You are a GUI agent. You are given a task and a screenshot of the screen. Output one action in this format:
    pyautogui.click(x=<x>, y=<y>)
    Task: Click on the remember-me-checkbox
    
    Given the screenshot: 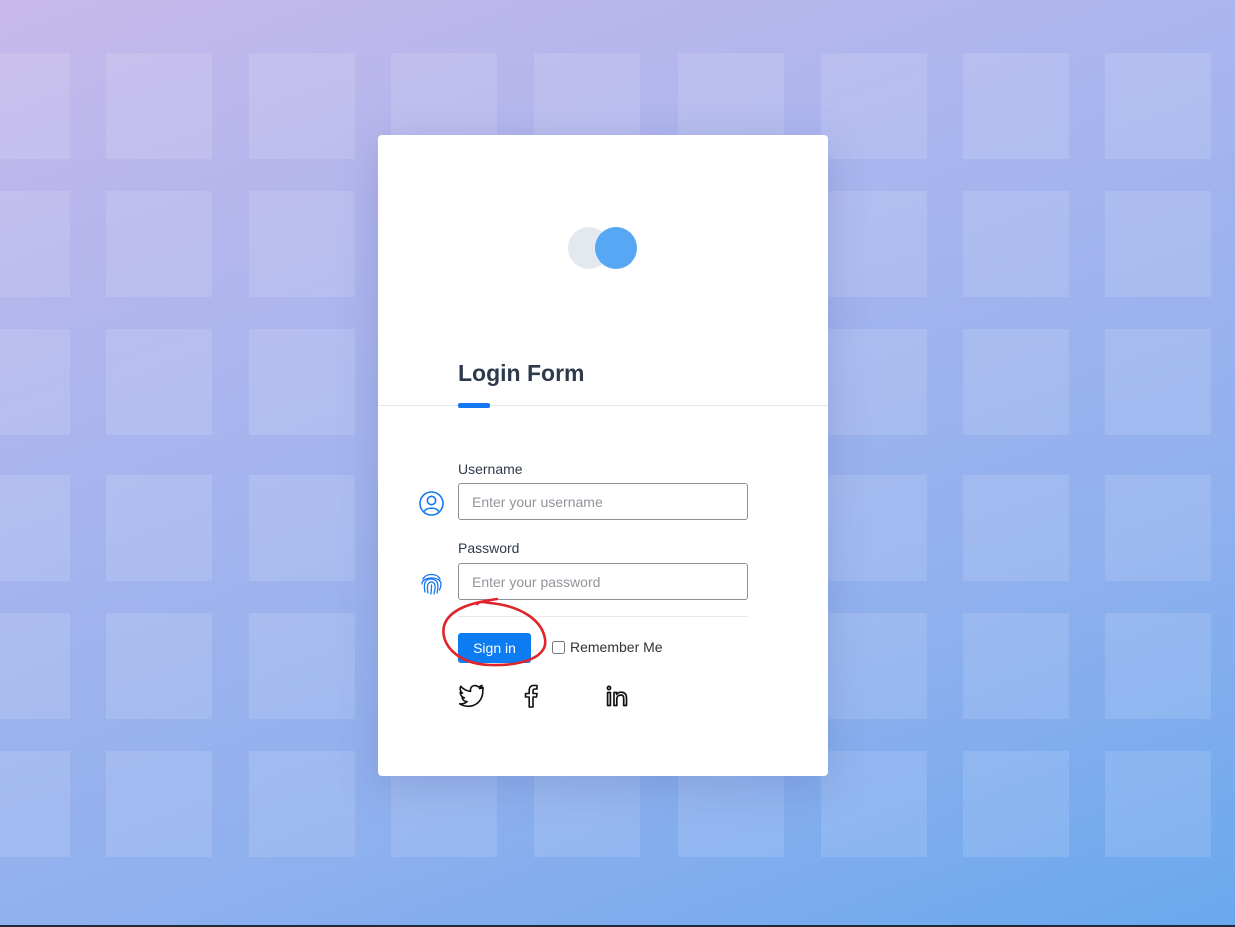 What is the action you would take?
    pyautogui.click(x=558, y=647)
    